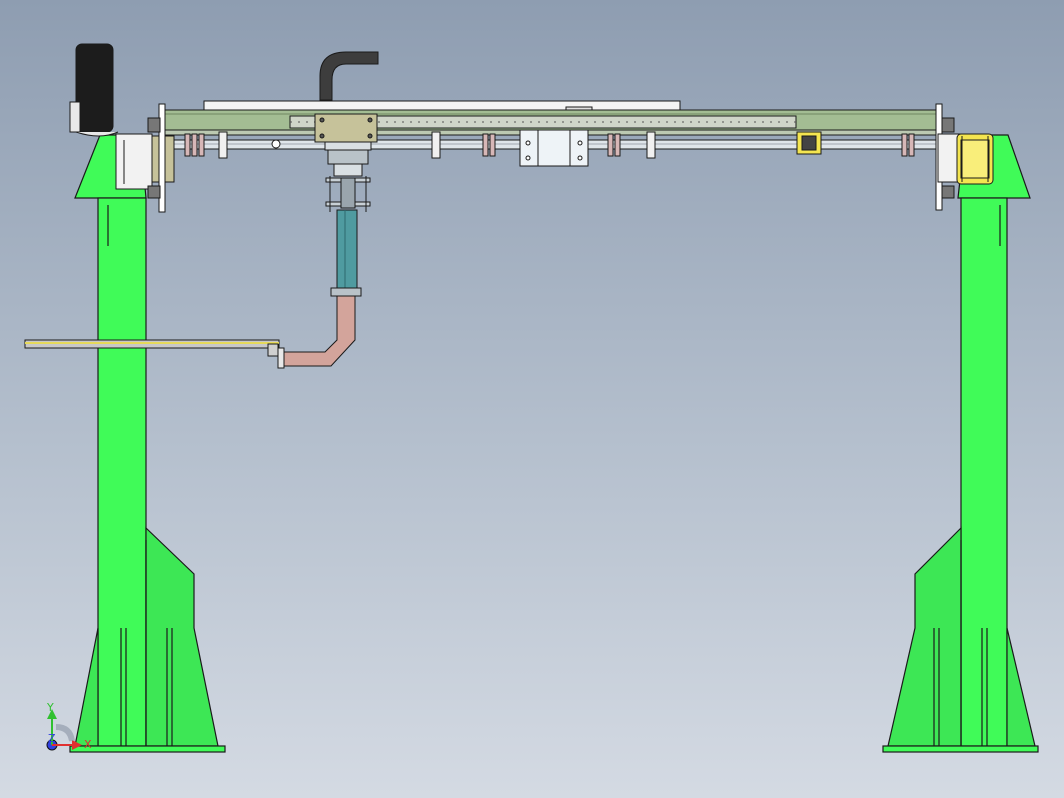  Describe the element at coordinates (319, 331) in the screenshot. I see `manipulator-elbow` at that location.